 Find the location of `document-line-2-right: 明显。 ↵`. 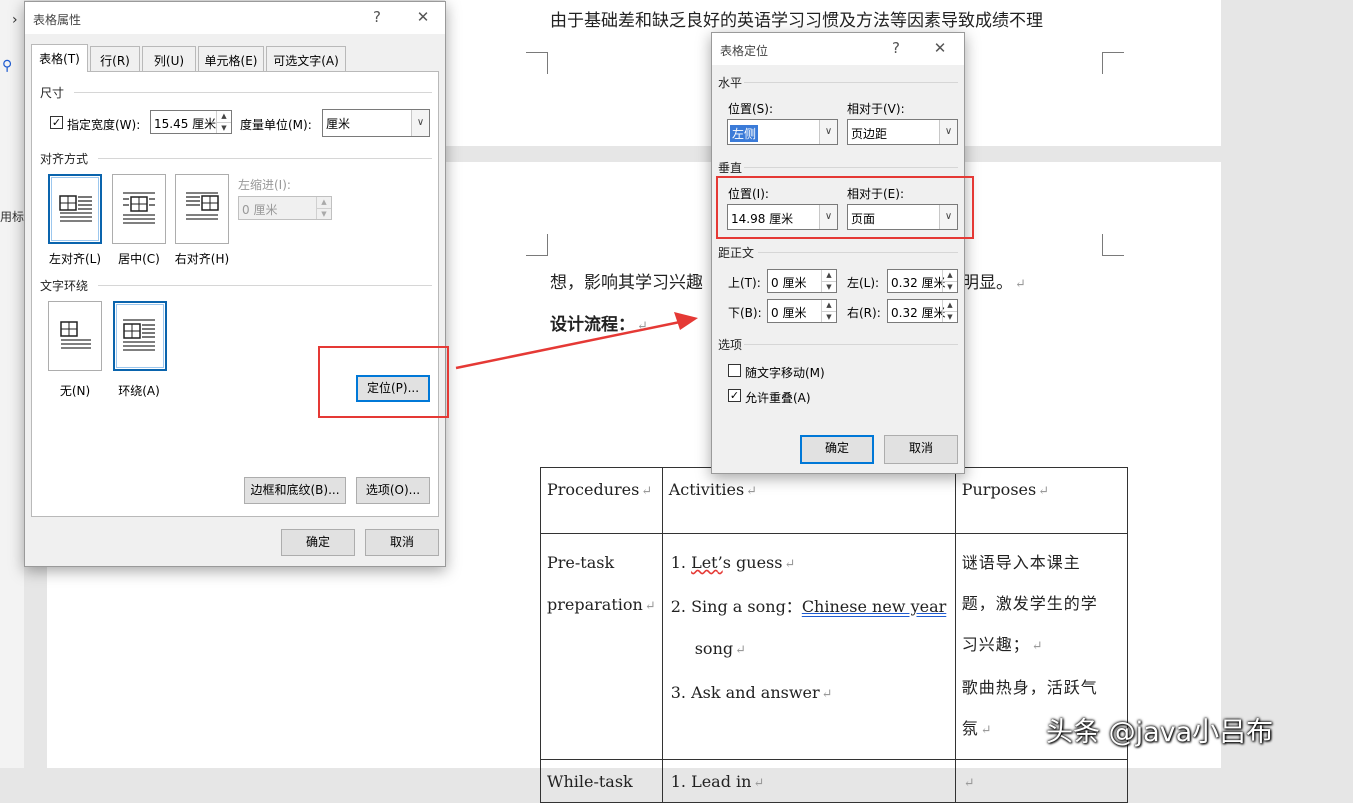

document-line-2-right: 明显。 ↵ is located at coordinates (994, 283).